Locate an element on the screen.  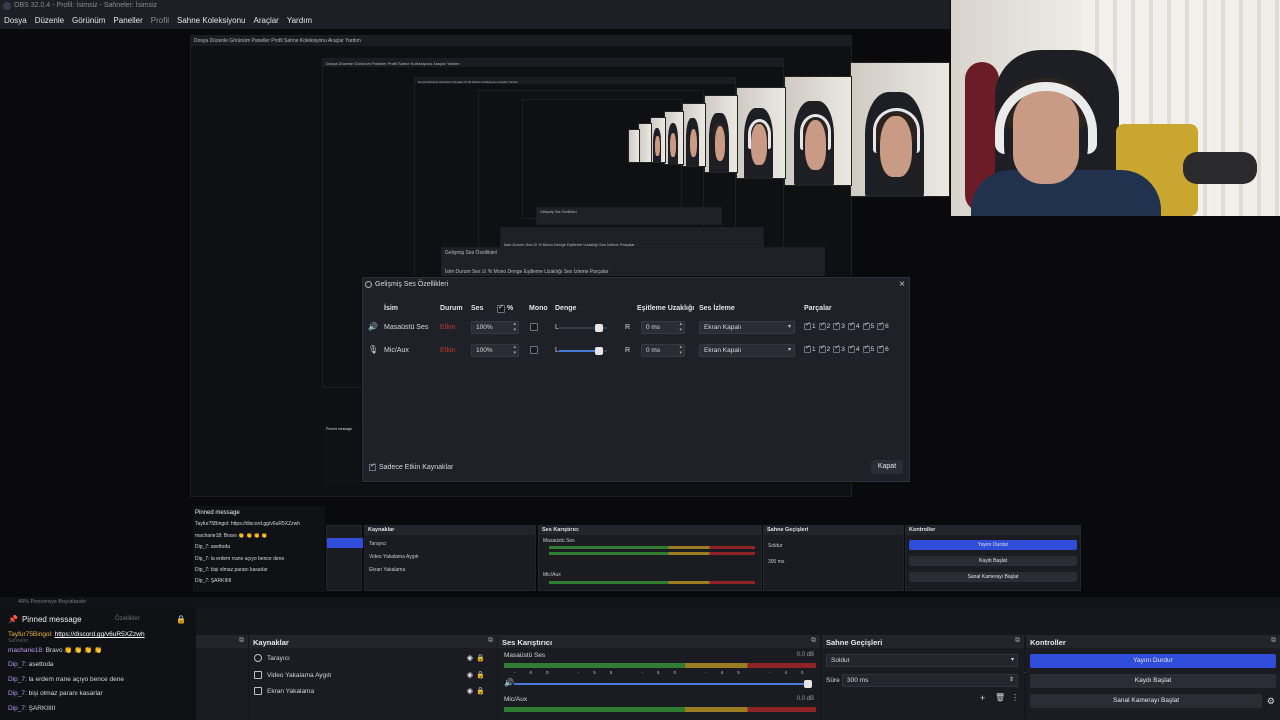
menu-profil: Profil is located at coordinates (160, 20).